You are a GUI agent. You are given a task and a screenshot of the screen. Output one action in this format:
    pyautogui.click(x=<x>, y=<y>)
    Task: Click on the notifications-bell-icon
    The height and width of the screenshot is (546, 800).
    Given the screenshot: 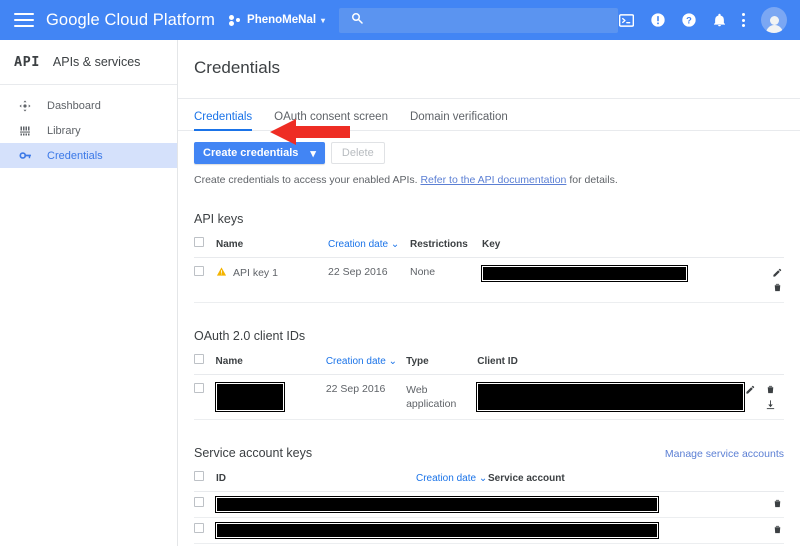 What is the action you would take?
    pyautogui.click(x=719, y=20)
    